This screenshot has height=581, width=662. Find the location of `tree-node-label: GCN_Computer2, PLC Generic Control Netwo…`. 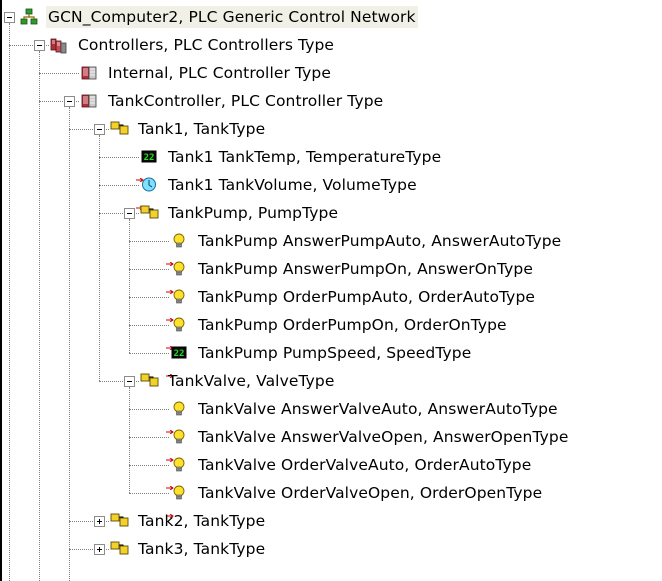

tree-node-label: GCN_Computer2, PLC Generic Control Netwo… is located at coordinates (232, 17).